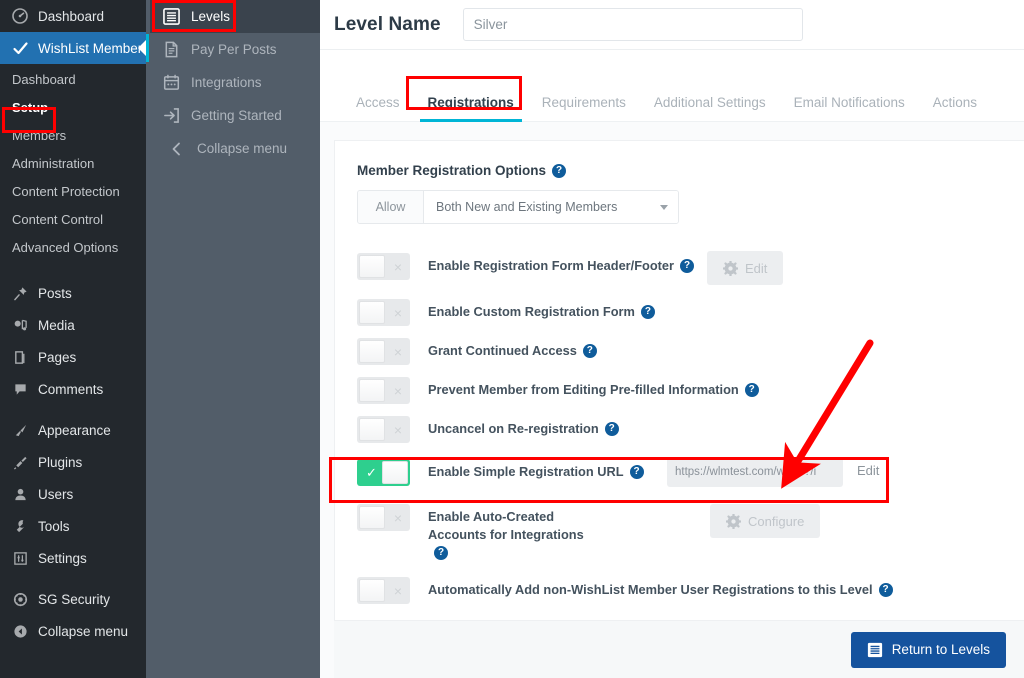 The height and width of the screenshot is (678, 1024). I want to click on tab-access: Access, so click(378, 108).